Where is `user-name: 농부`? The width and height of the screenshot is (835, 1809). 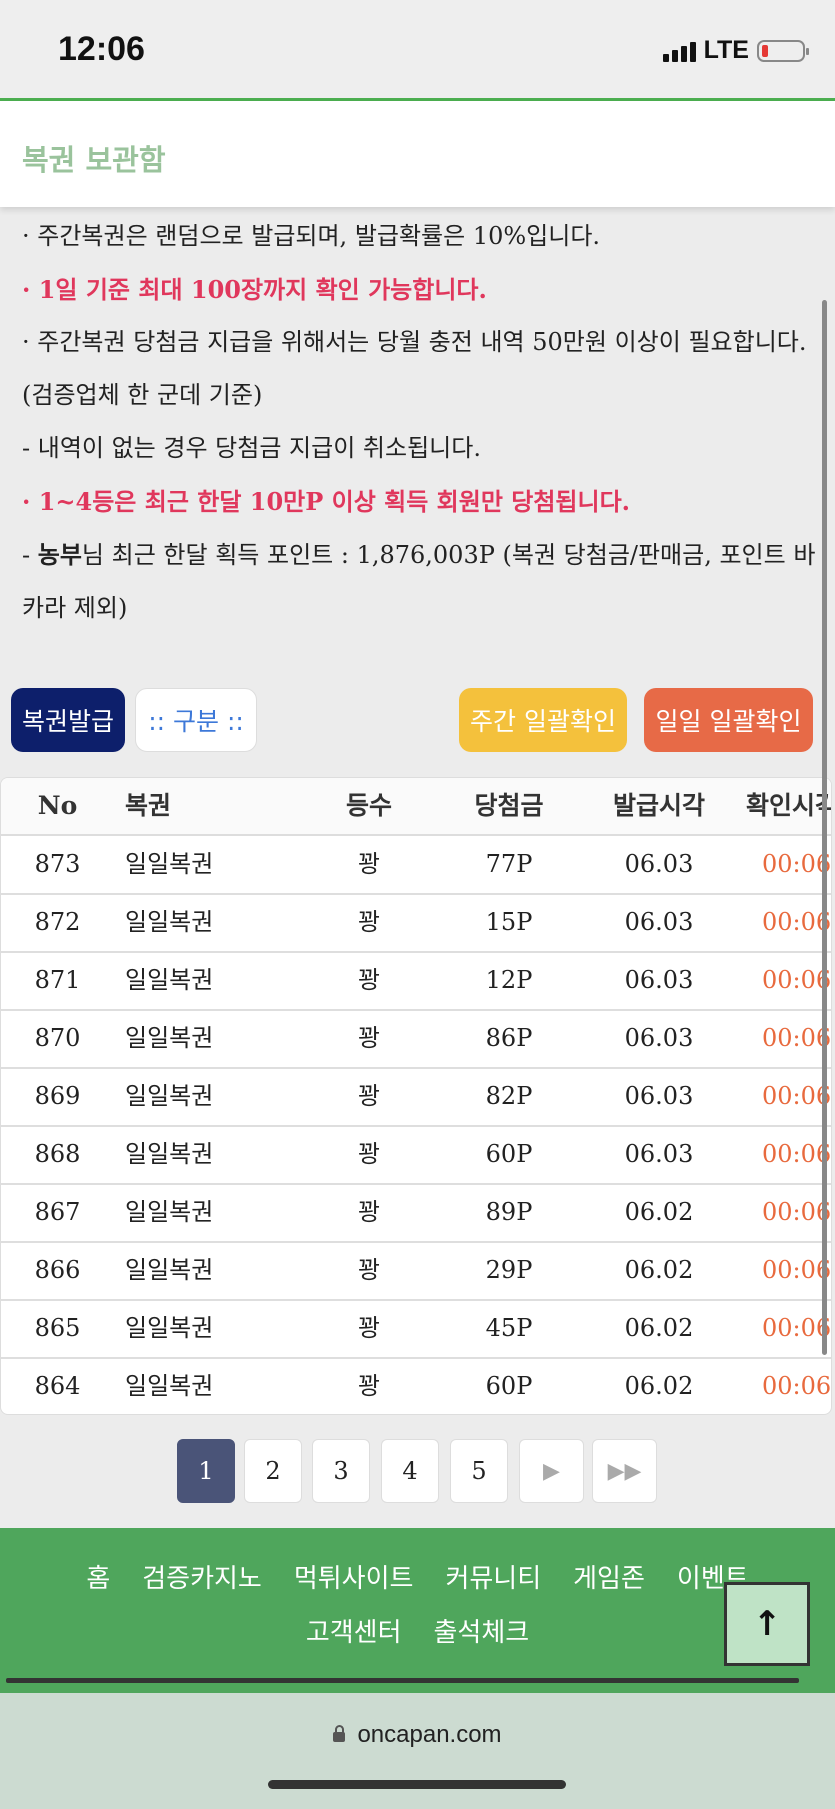
user-name: 농부 is located at coordinates (59, 554).